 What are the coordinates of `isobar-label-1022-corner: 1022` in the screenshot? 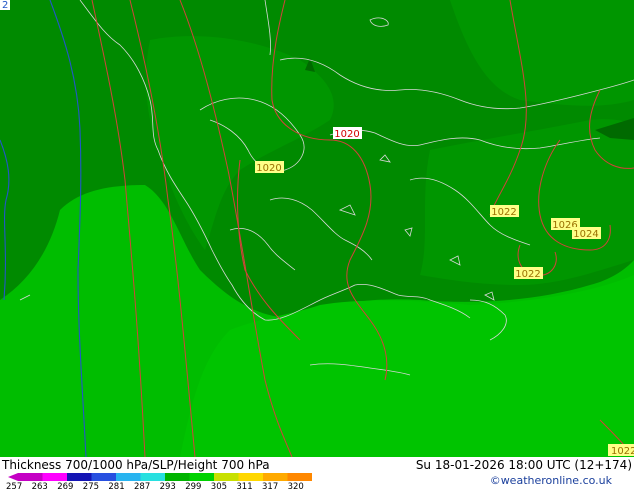 It's located at (621, 450).